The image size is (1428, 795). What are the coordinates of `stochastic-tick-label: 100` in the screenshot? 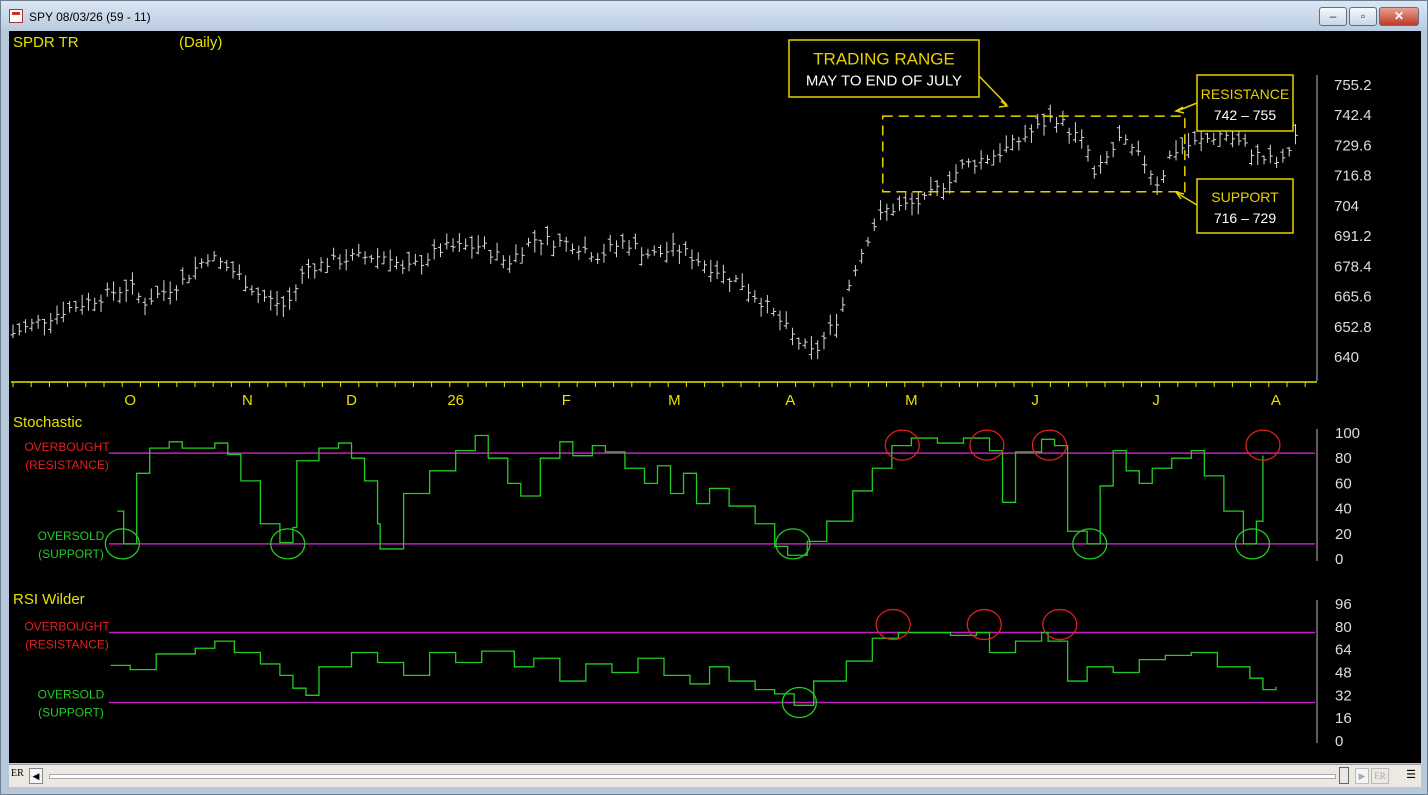 It's located at (1347, 433).